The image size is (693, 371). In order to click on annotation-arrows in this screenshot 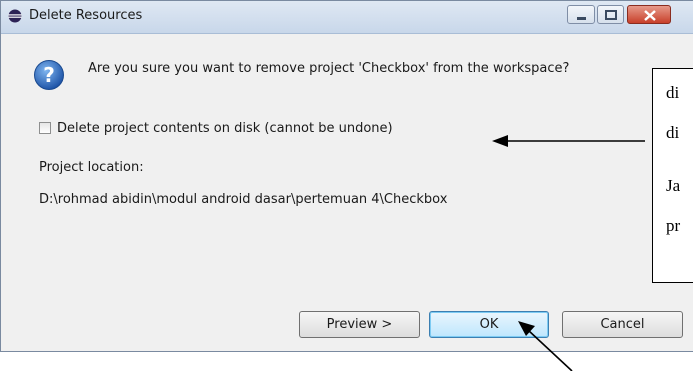, I will do `click(568, 253)`.